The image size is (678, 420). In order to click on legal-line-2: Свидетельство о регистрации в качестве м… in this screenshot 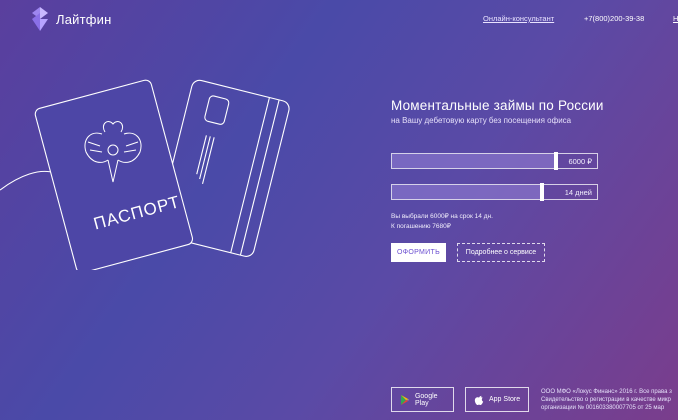, I will do `click(606, 400)`.